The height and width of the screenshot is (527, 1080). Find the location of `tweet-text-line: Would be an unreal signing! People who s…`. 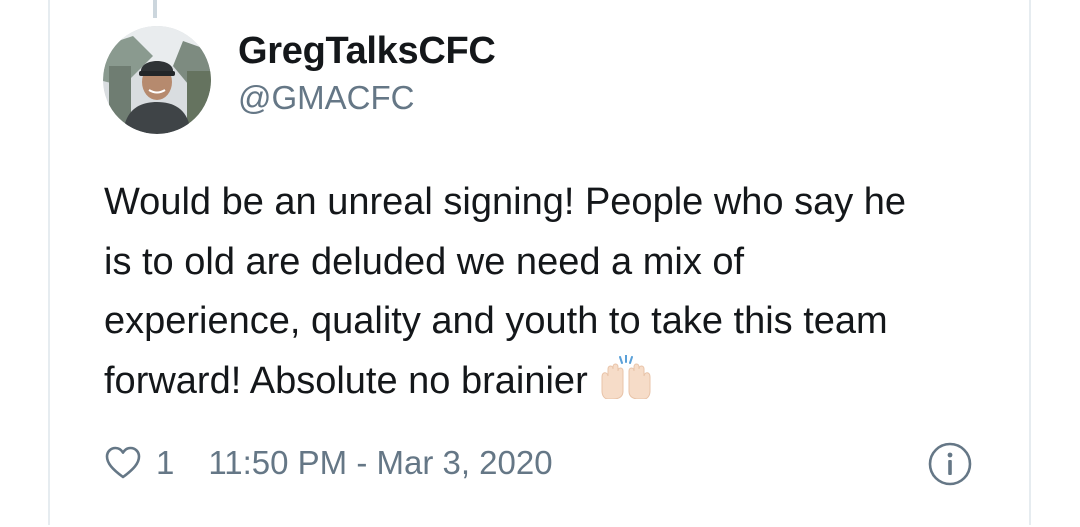

tweet-text-line: Would be an unreal signing! People who s… is located at coordinates (505, 202).